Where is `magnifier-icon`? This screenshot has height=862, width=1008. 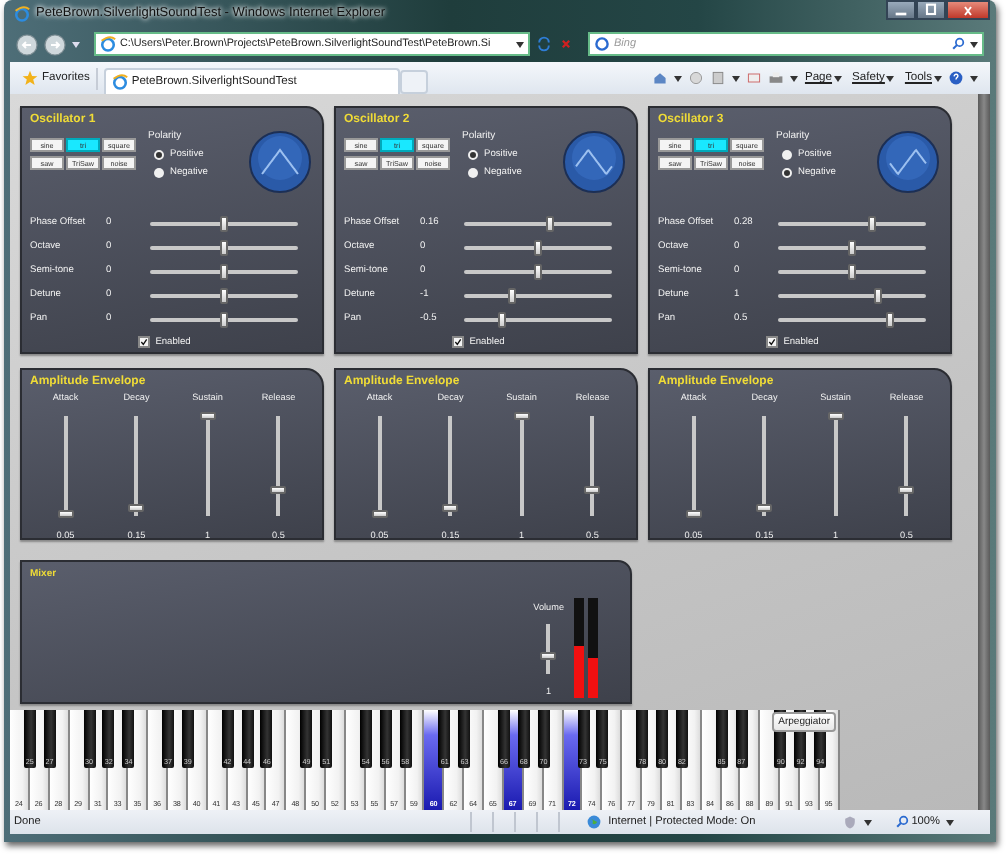 magnifier-icon is located at coordinates (901, 822).